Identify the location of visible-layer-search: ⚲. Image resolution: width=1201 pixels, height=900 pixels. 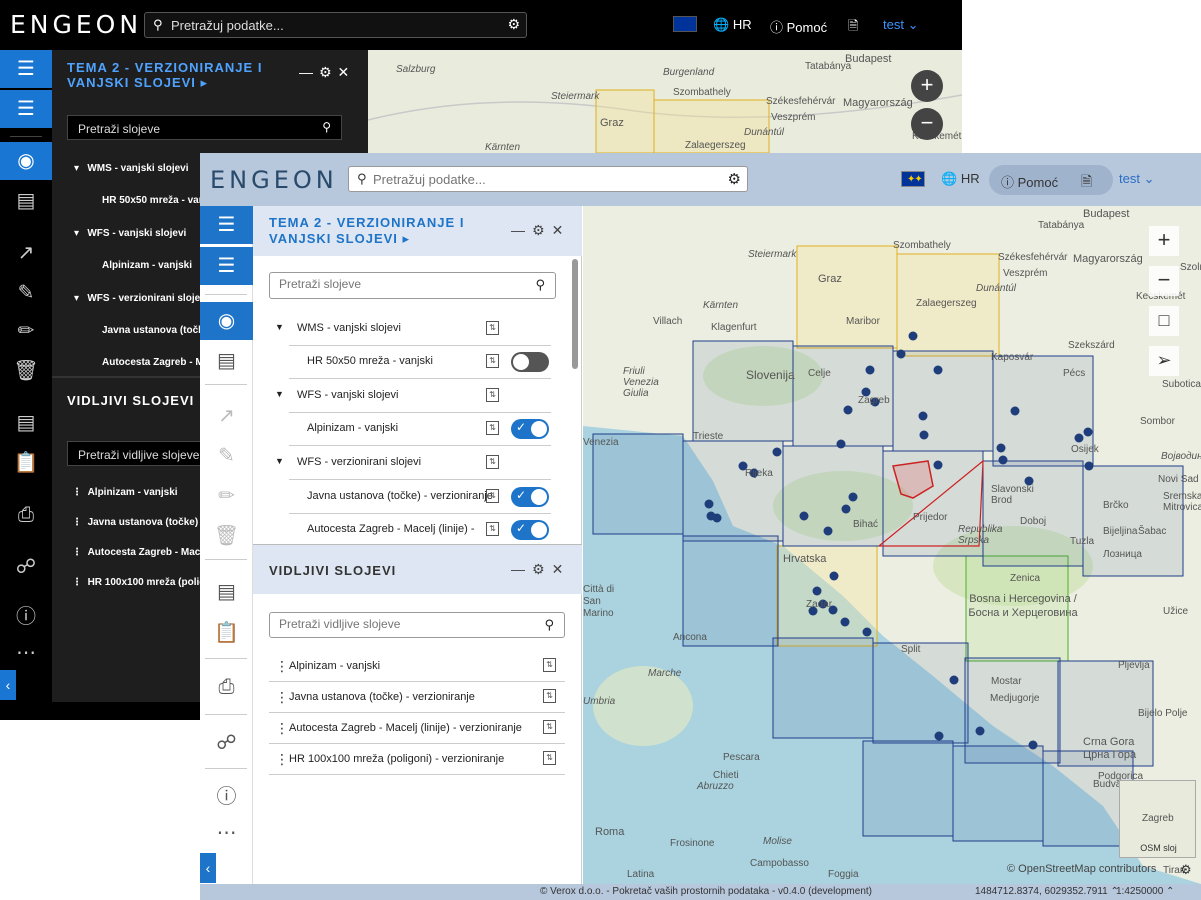
(417, 625).